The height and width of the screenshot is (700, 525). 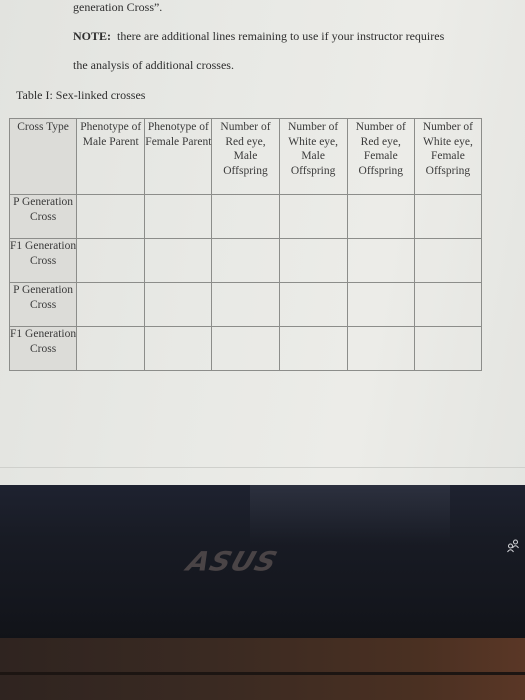 I want to click on glare, so click(x=350, y=515).